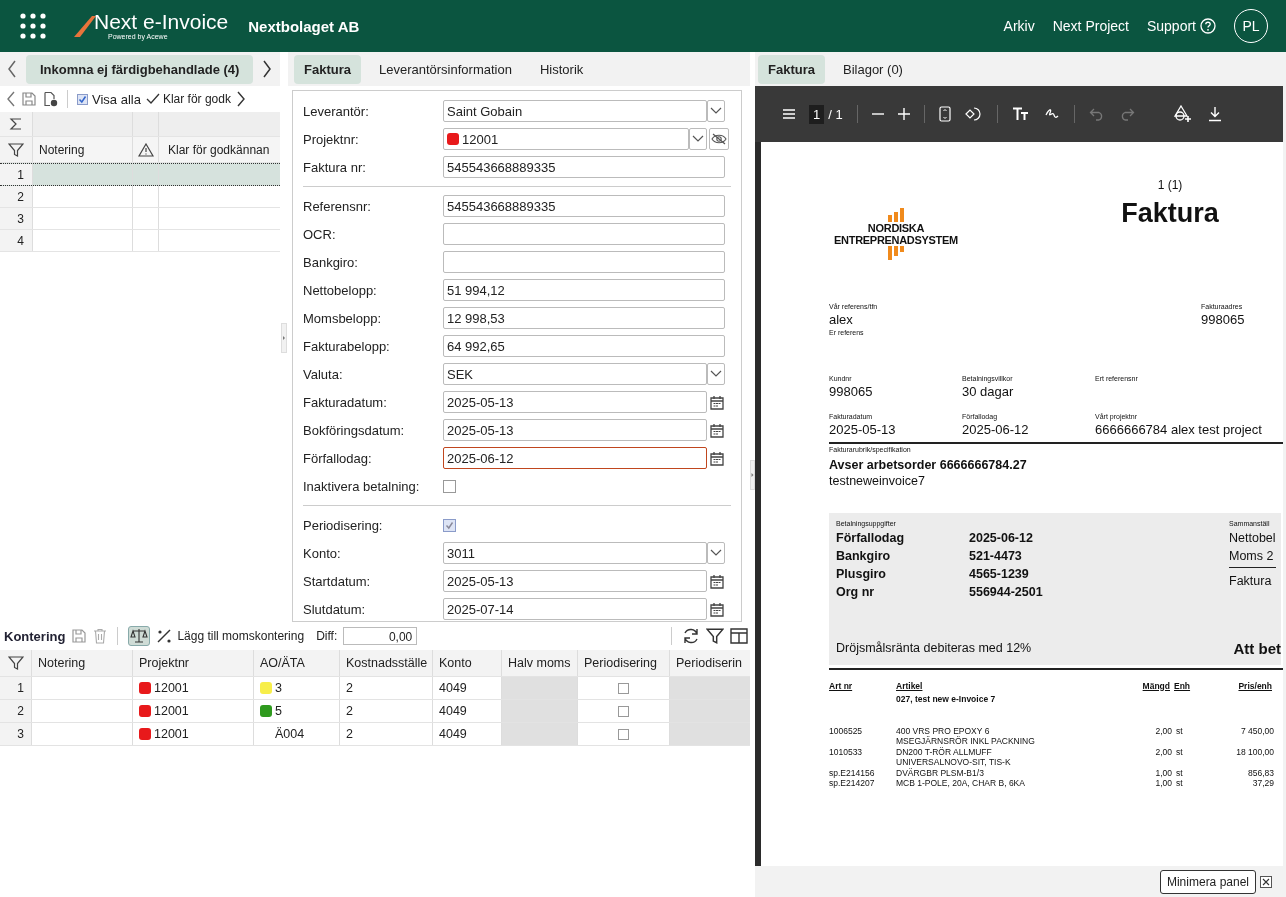 The image size is (1286, 897). Describe the element at coordinates (323, 374) in the screenshot. I see `field-label: Valuta:` at that location.